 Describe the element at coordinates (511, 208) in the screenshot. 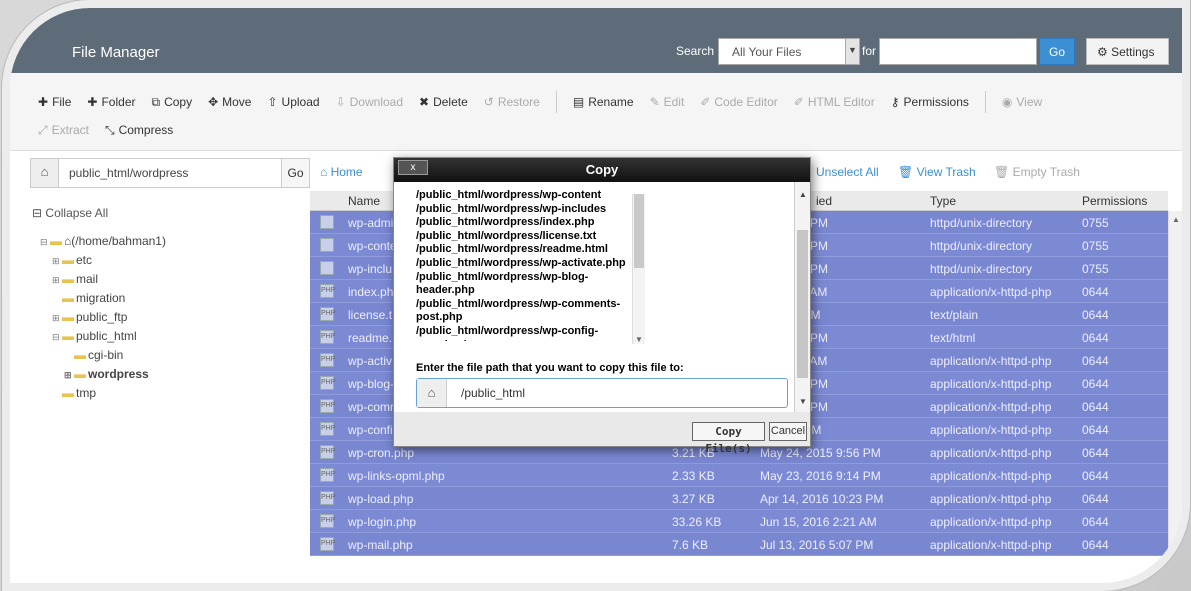

I see `selected-file-path: /public_html/wordpress/wp-includes` at that location.